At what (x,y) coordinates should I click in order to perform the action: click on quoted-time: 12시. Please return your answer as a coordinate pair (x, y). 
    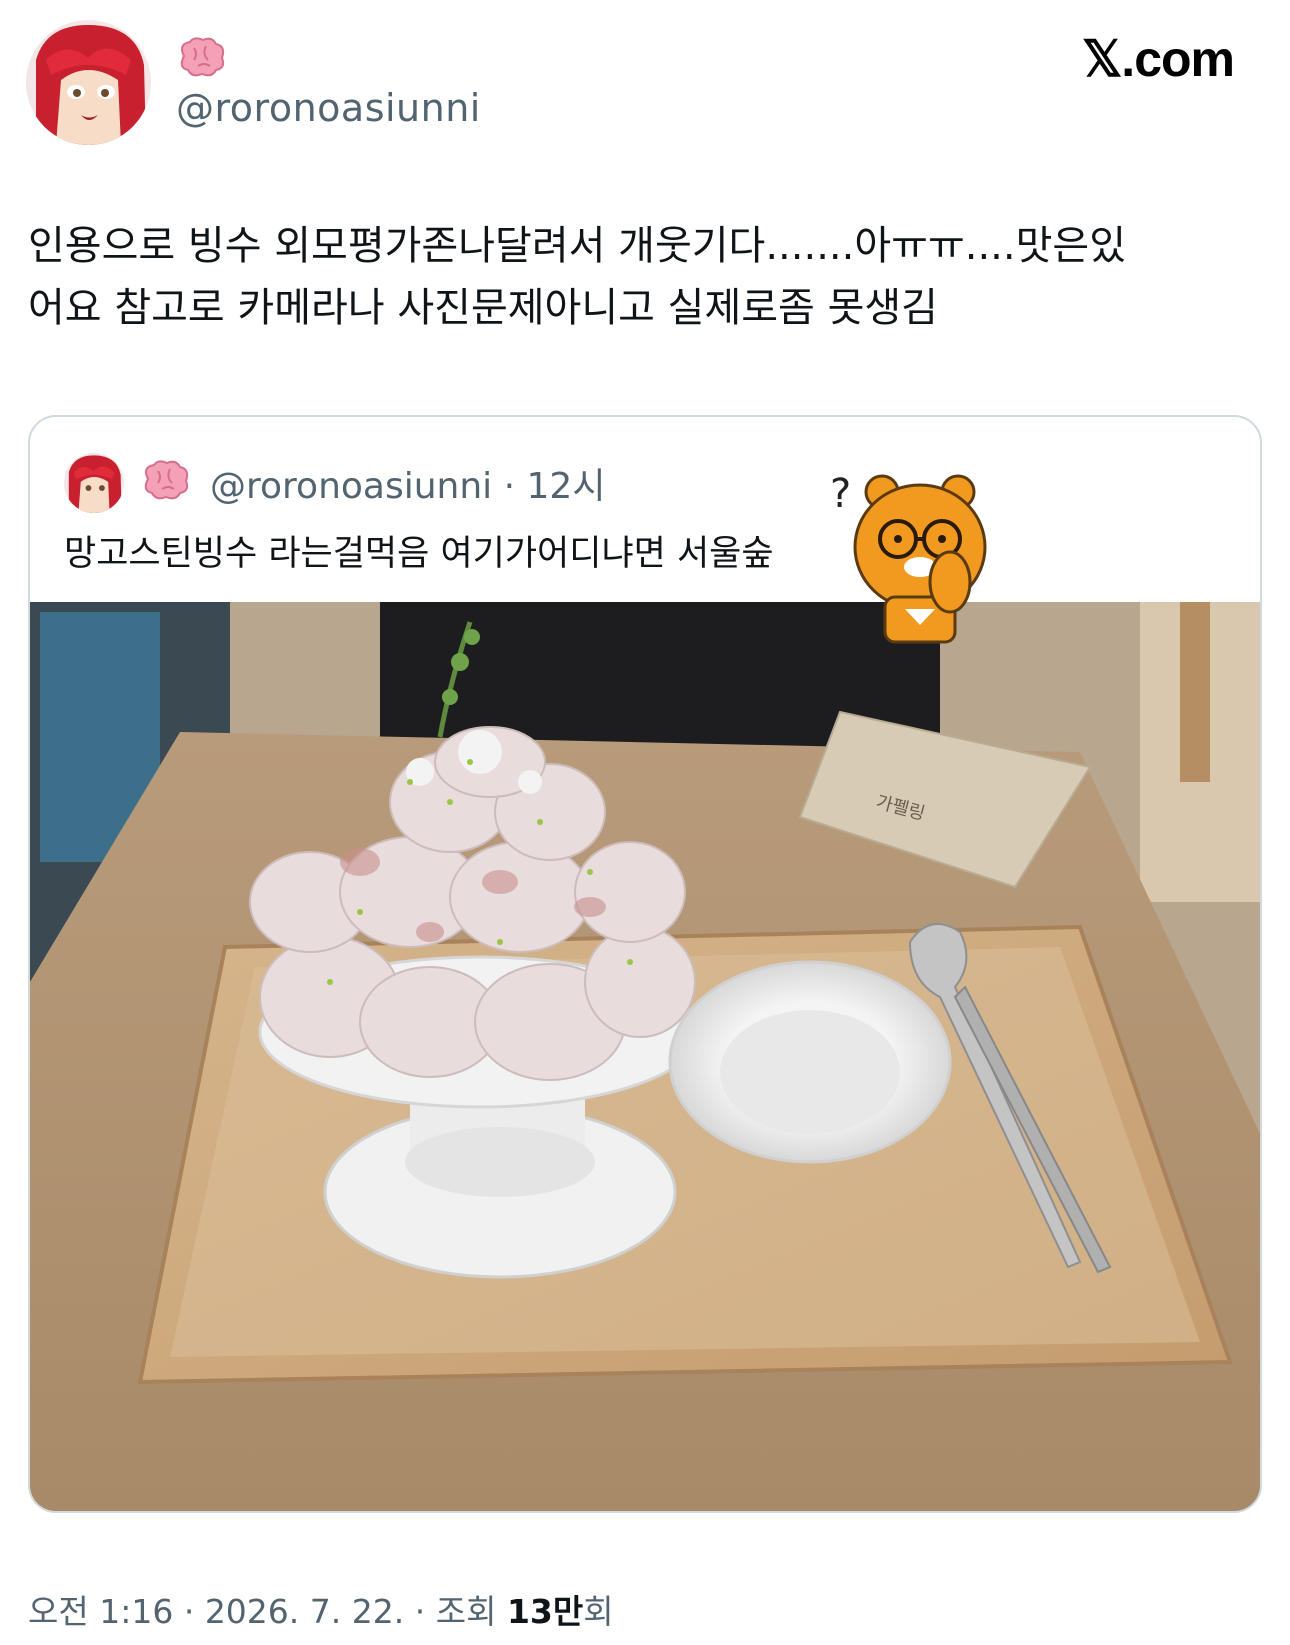
    Looking at the image, I should click on (566, 486).